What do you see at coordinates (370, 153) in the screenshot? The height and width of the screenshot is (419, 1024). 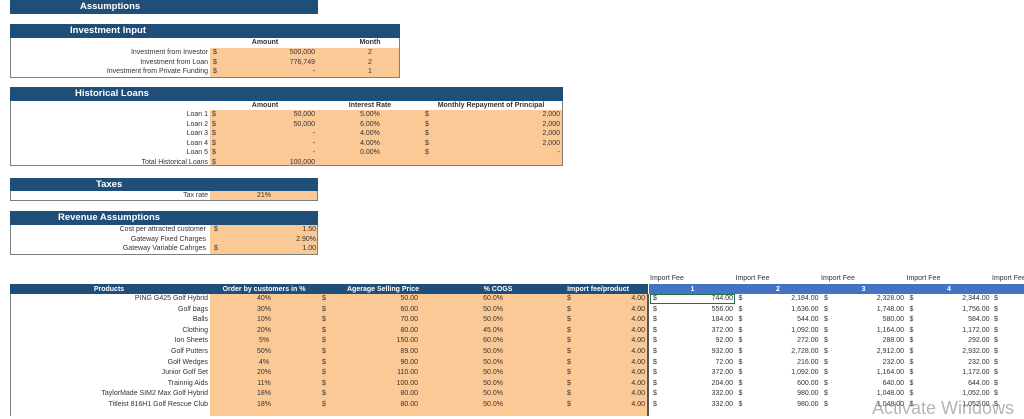 I see `loan-rate: 0.00%` at bounding box center [370, 153].